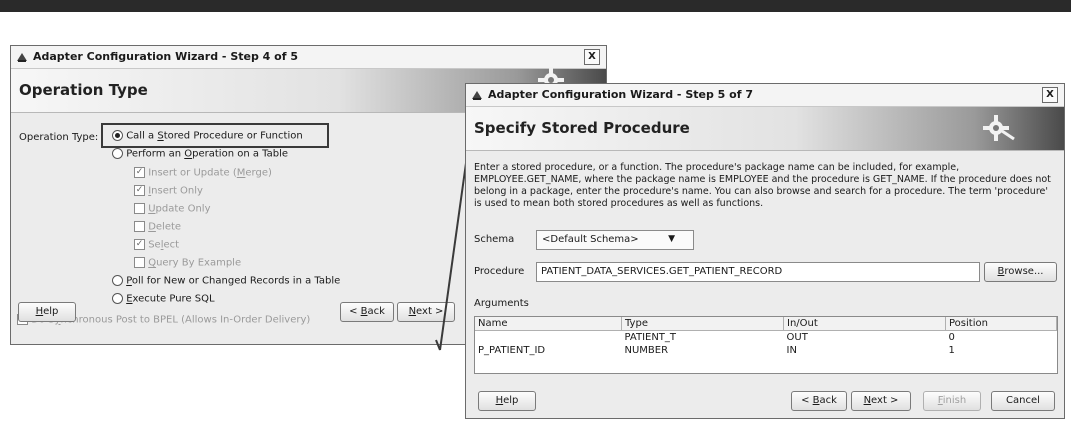 This screenshot has width=1071, height=421. What do you see at coordinates (951, 350) in the screenshot?
I see `cell-position: 1` at bounding box center [951, 350].